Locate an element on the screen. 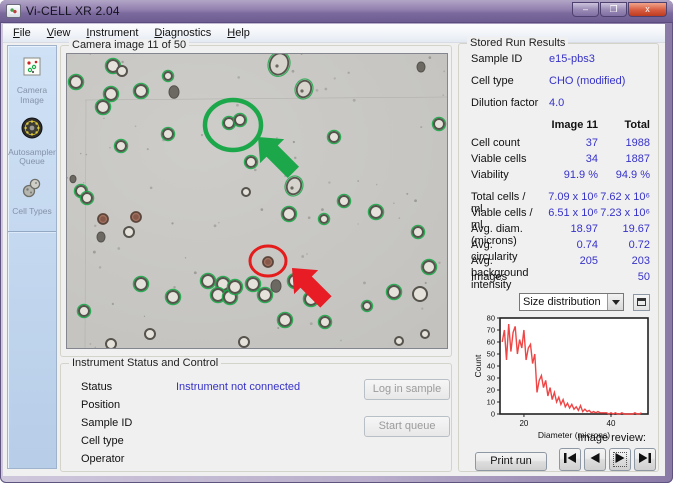 This screenshot has height=483, width=673. info-row-dilution-factor: Dilution factor 4.0 is located at coordinates (560, 108).